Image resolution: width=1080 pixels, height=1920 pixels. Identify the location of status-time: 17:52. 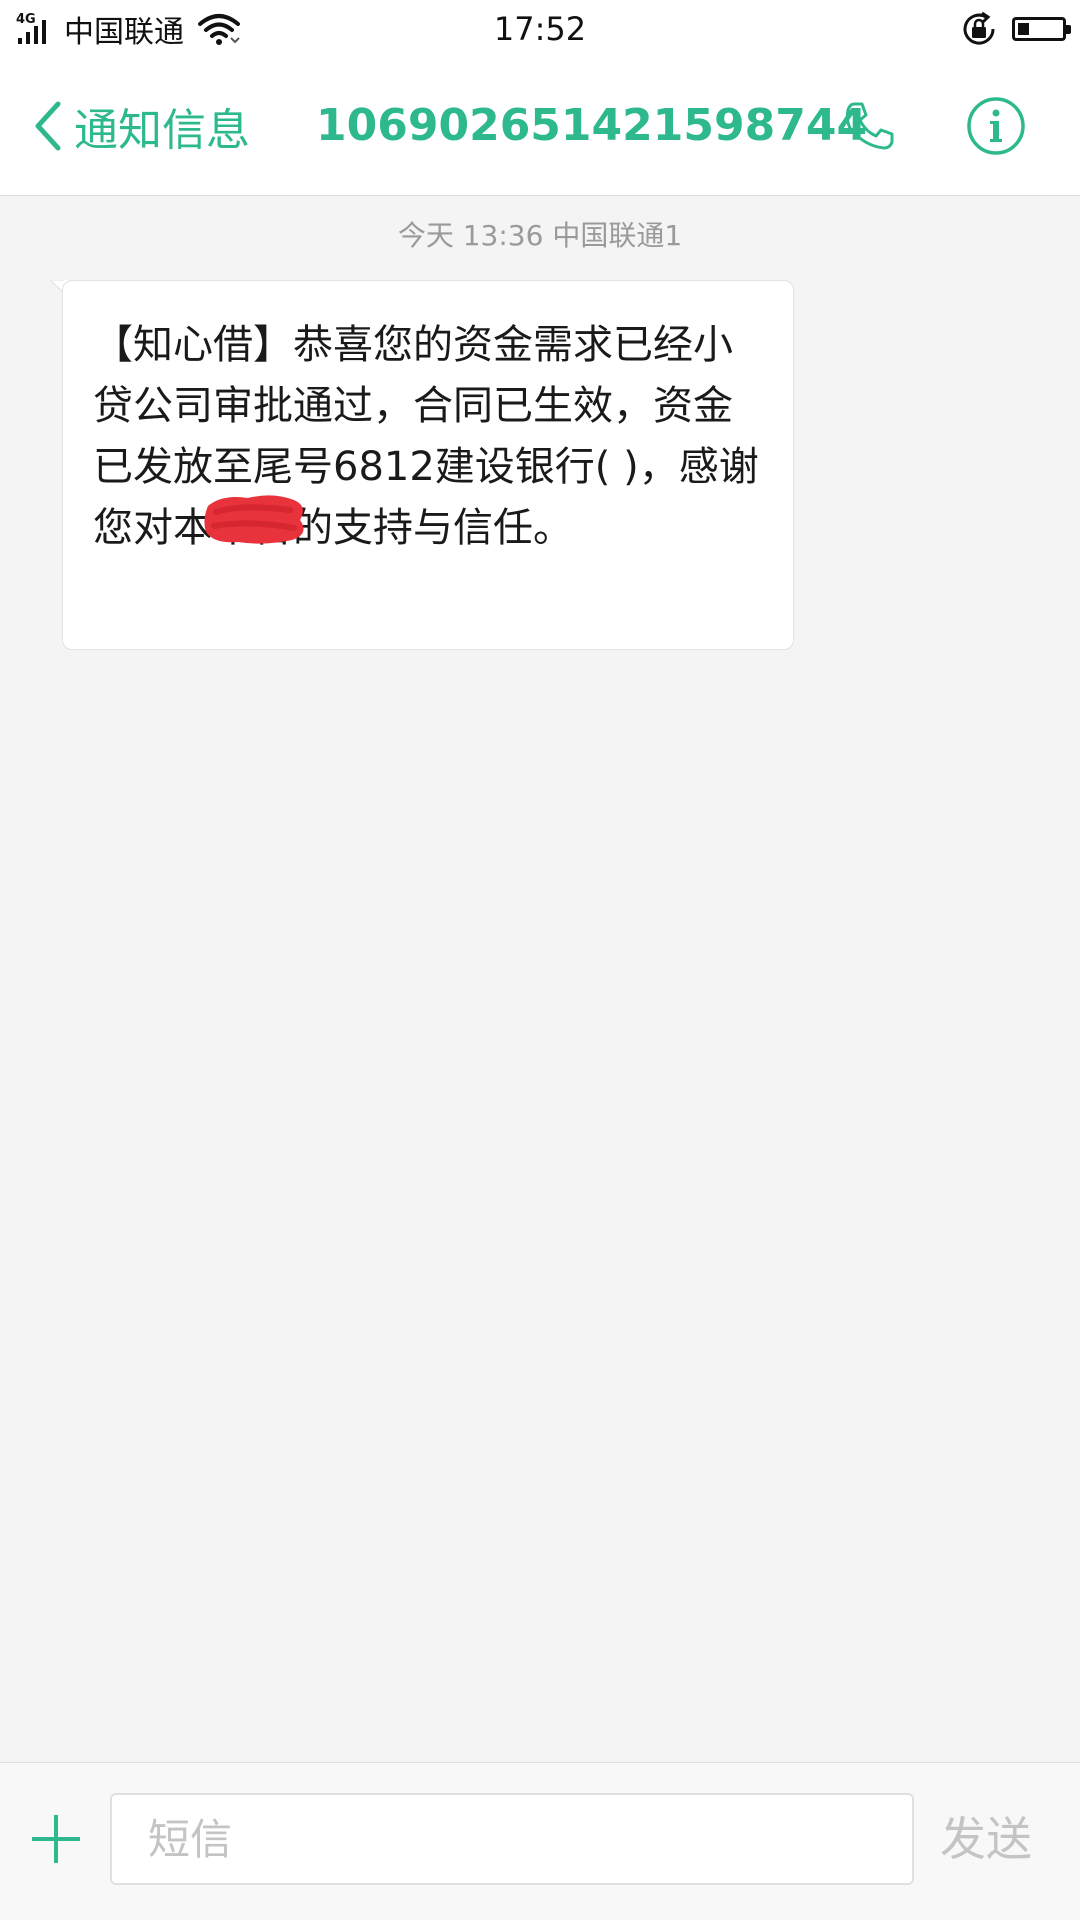
(540, 29).